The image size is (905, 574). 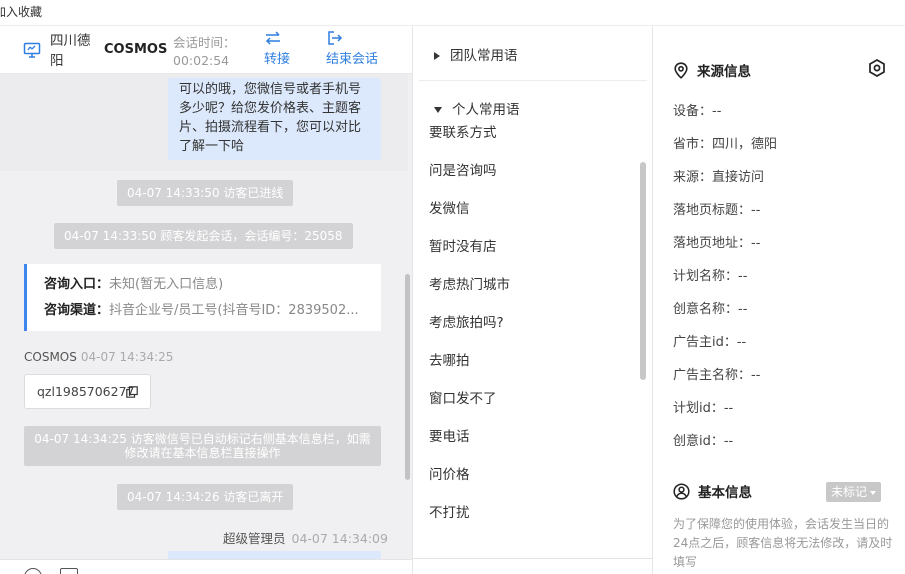 I want to click on message-sender: COSMOS 04-07 14:34:25, so click(x=98, y=357).